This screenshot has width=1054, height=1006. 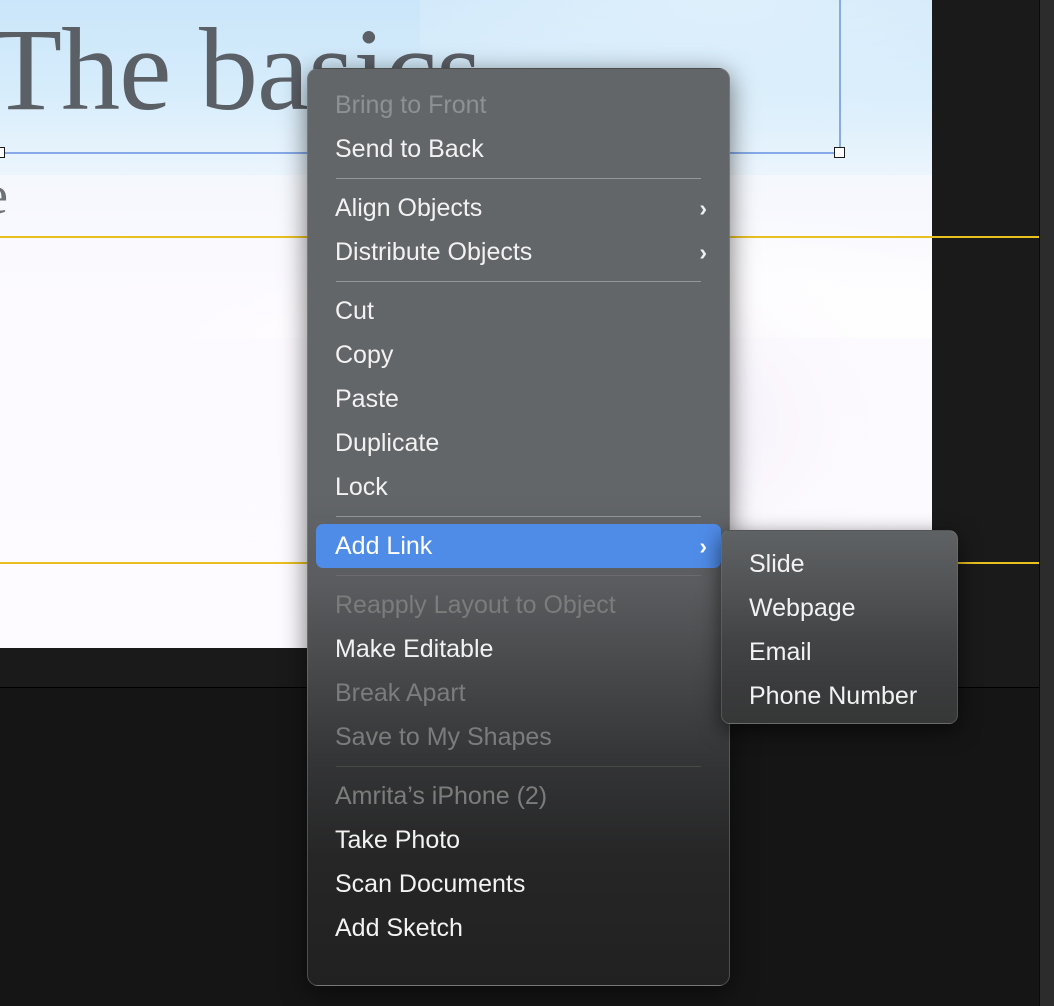 I want to click on menu-item-amrita-s-iphone-2: Amrita’s iPhone (2), so click(x=518, y=796).